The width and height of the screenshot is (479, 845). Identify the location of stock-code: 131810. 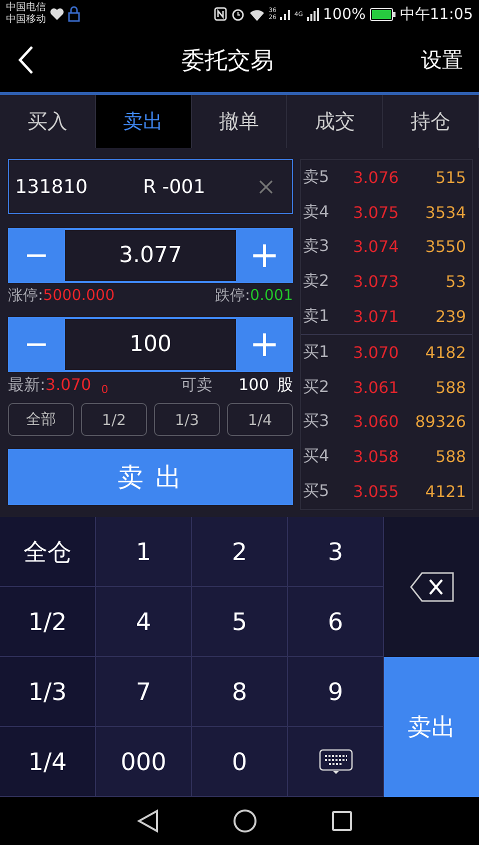
(52, 187).